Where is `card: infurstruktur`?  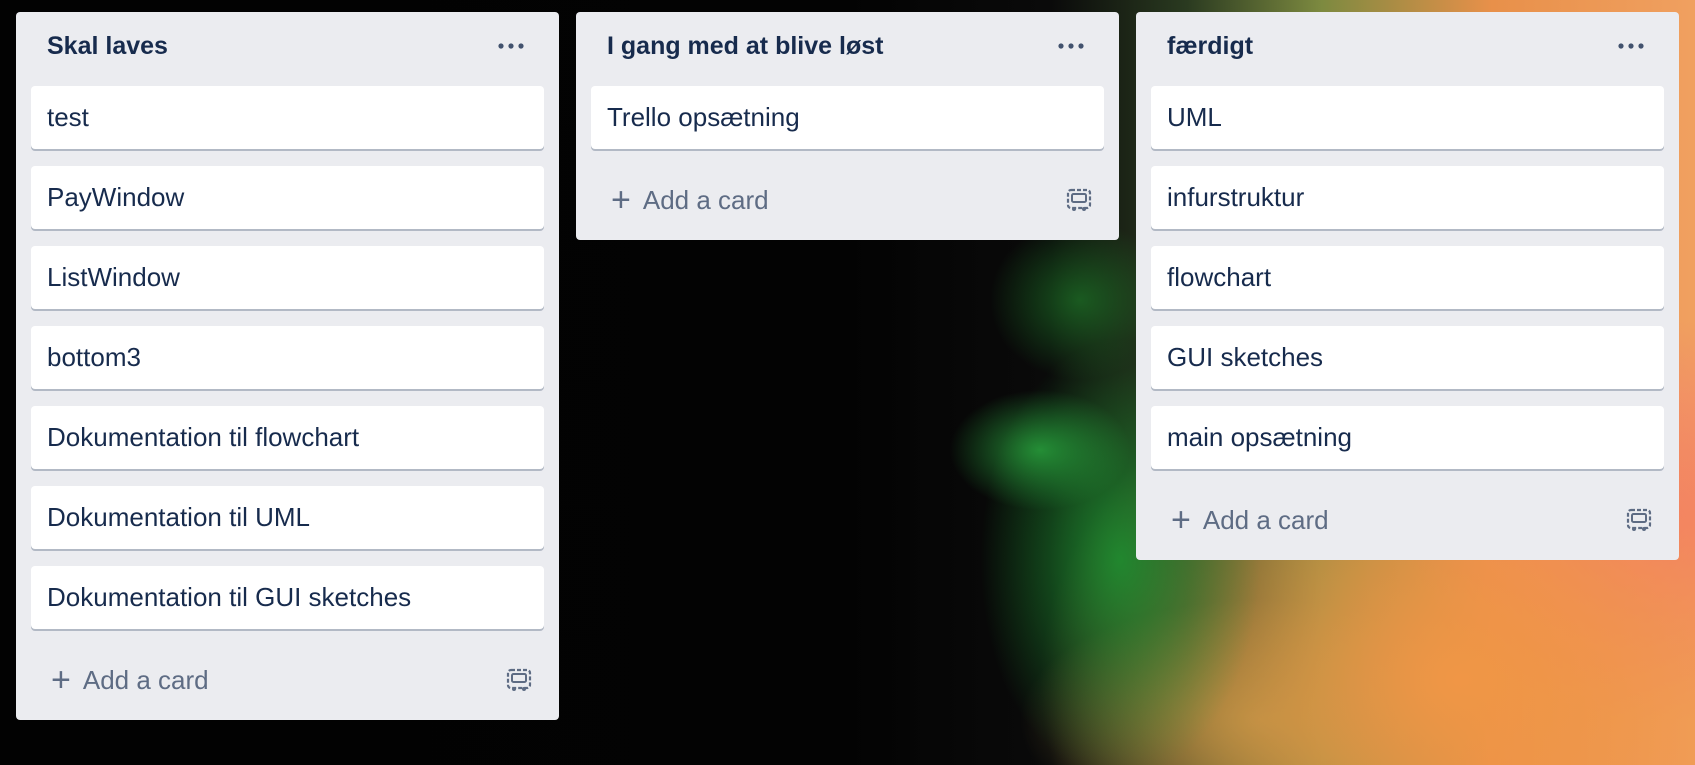
card: infurstruktur is located at coordinates (1407, 197).